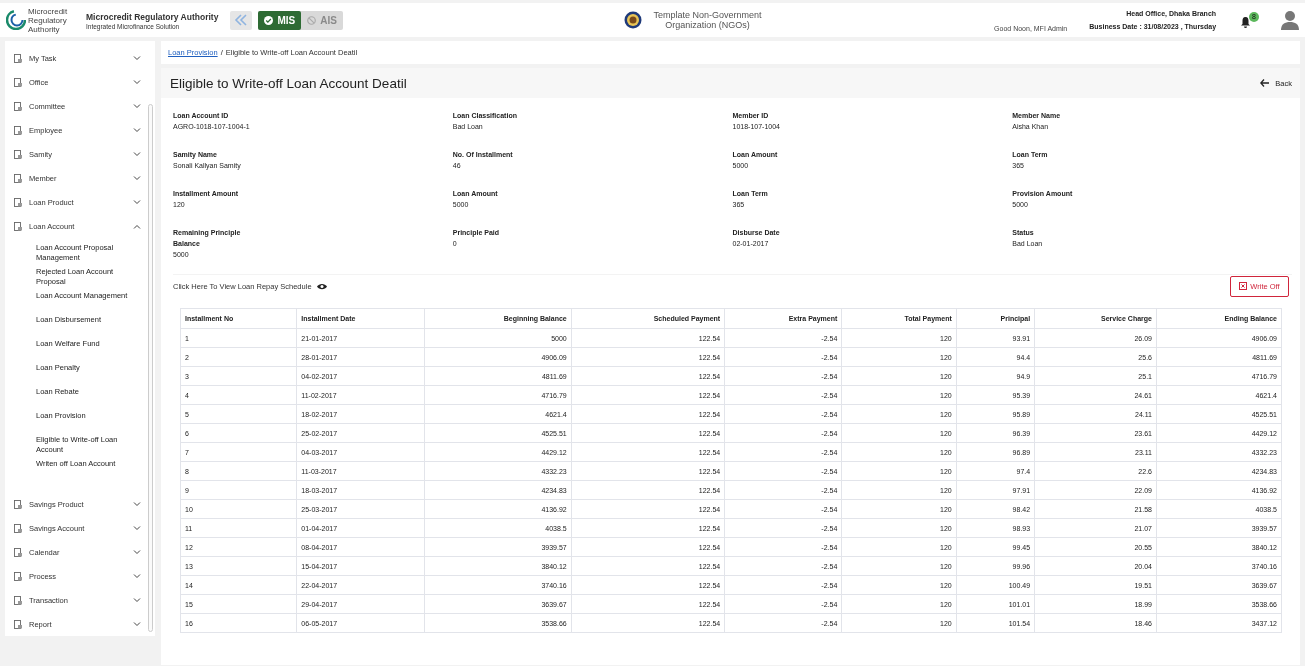  Describe the element at coordinates (633, 20) in the screenshot. I see `seal-icon` at that location.